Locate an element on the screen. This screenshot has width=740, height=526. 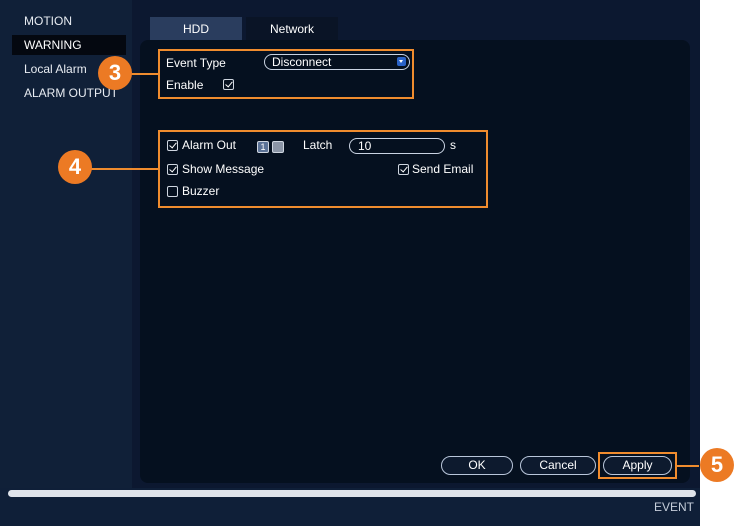
callout-3-connector is located at coordinates (144, 74).